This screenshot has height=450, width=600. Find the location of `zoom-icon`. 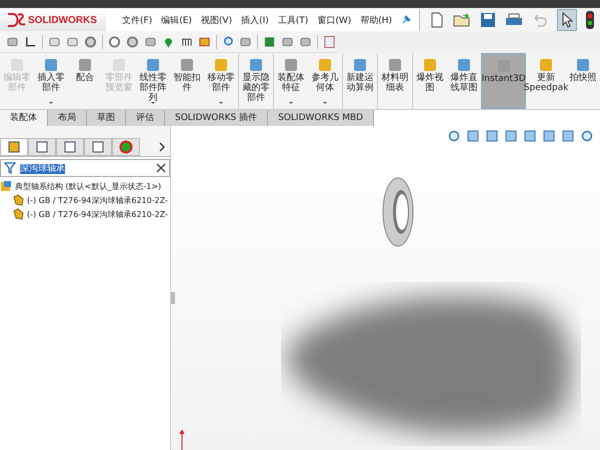

zoom-icon is located at coordinates (454, 136).